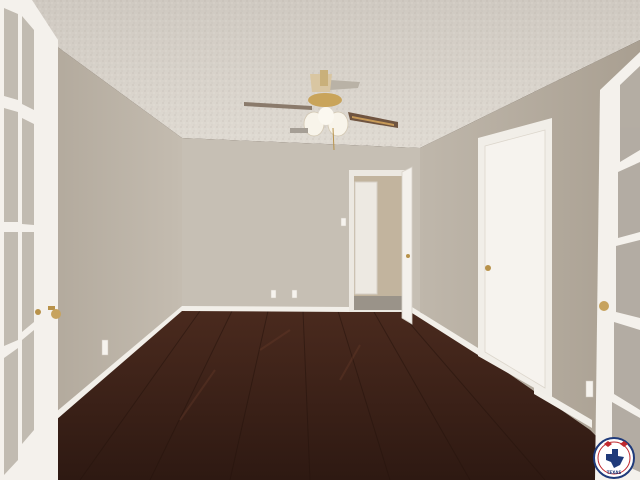 Image resolution: width=640 pixels, height=480 pixels. I want to click on light-switch-icon, so click(343, 222).